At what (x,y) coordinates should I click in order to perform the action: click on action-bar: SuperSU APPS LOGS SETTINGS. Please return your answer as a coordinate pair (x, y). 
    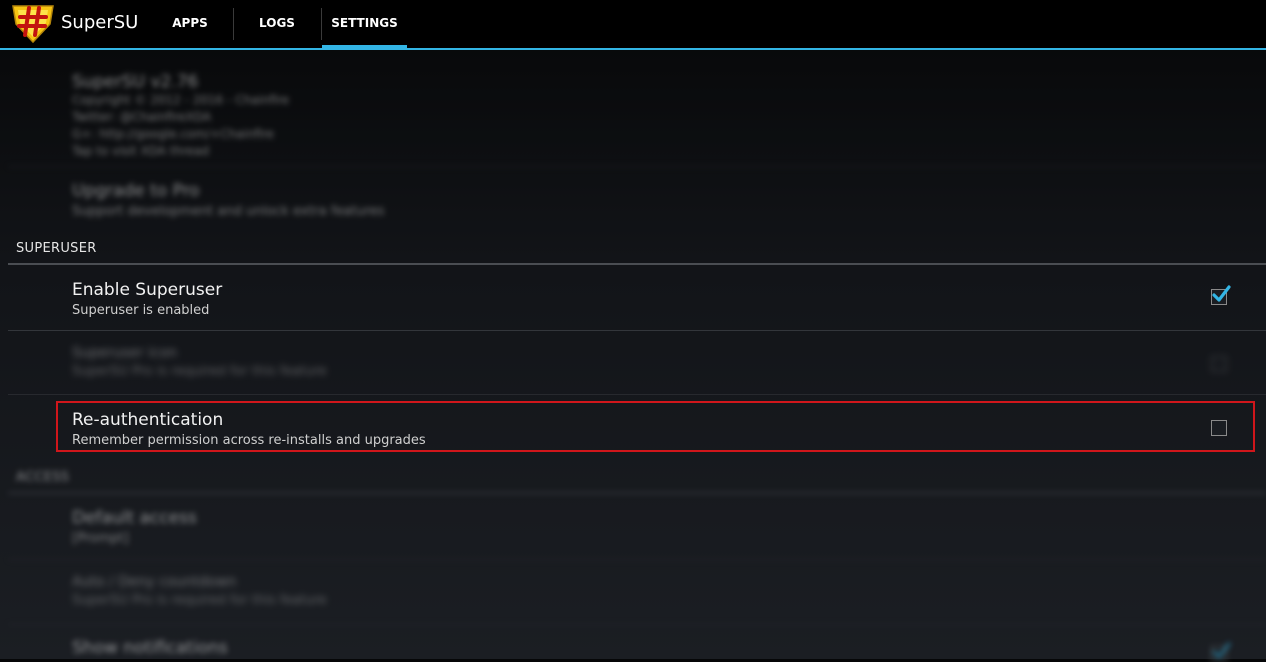
    Looking at the image, I should click on (633, 25).